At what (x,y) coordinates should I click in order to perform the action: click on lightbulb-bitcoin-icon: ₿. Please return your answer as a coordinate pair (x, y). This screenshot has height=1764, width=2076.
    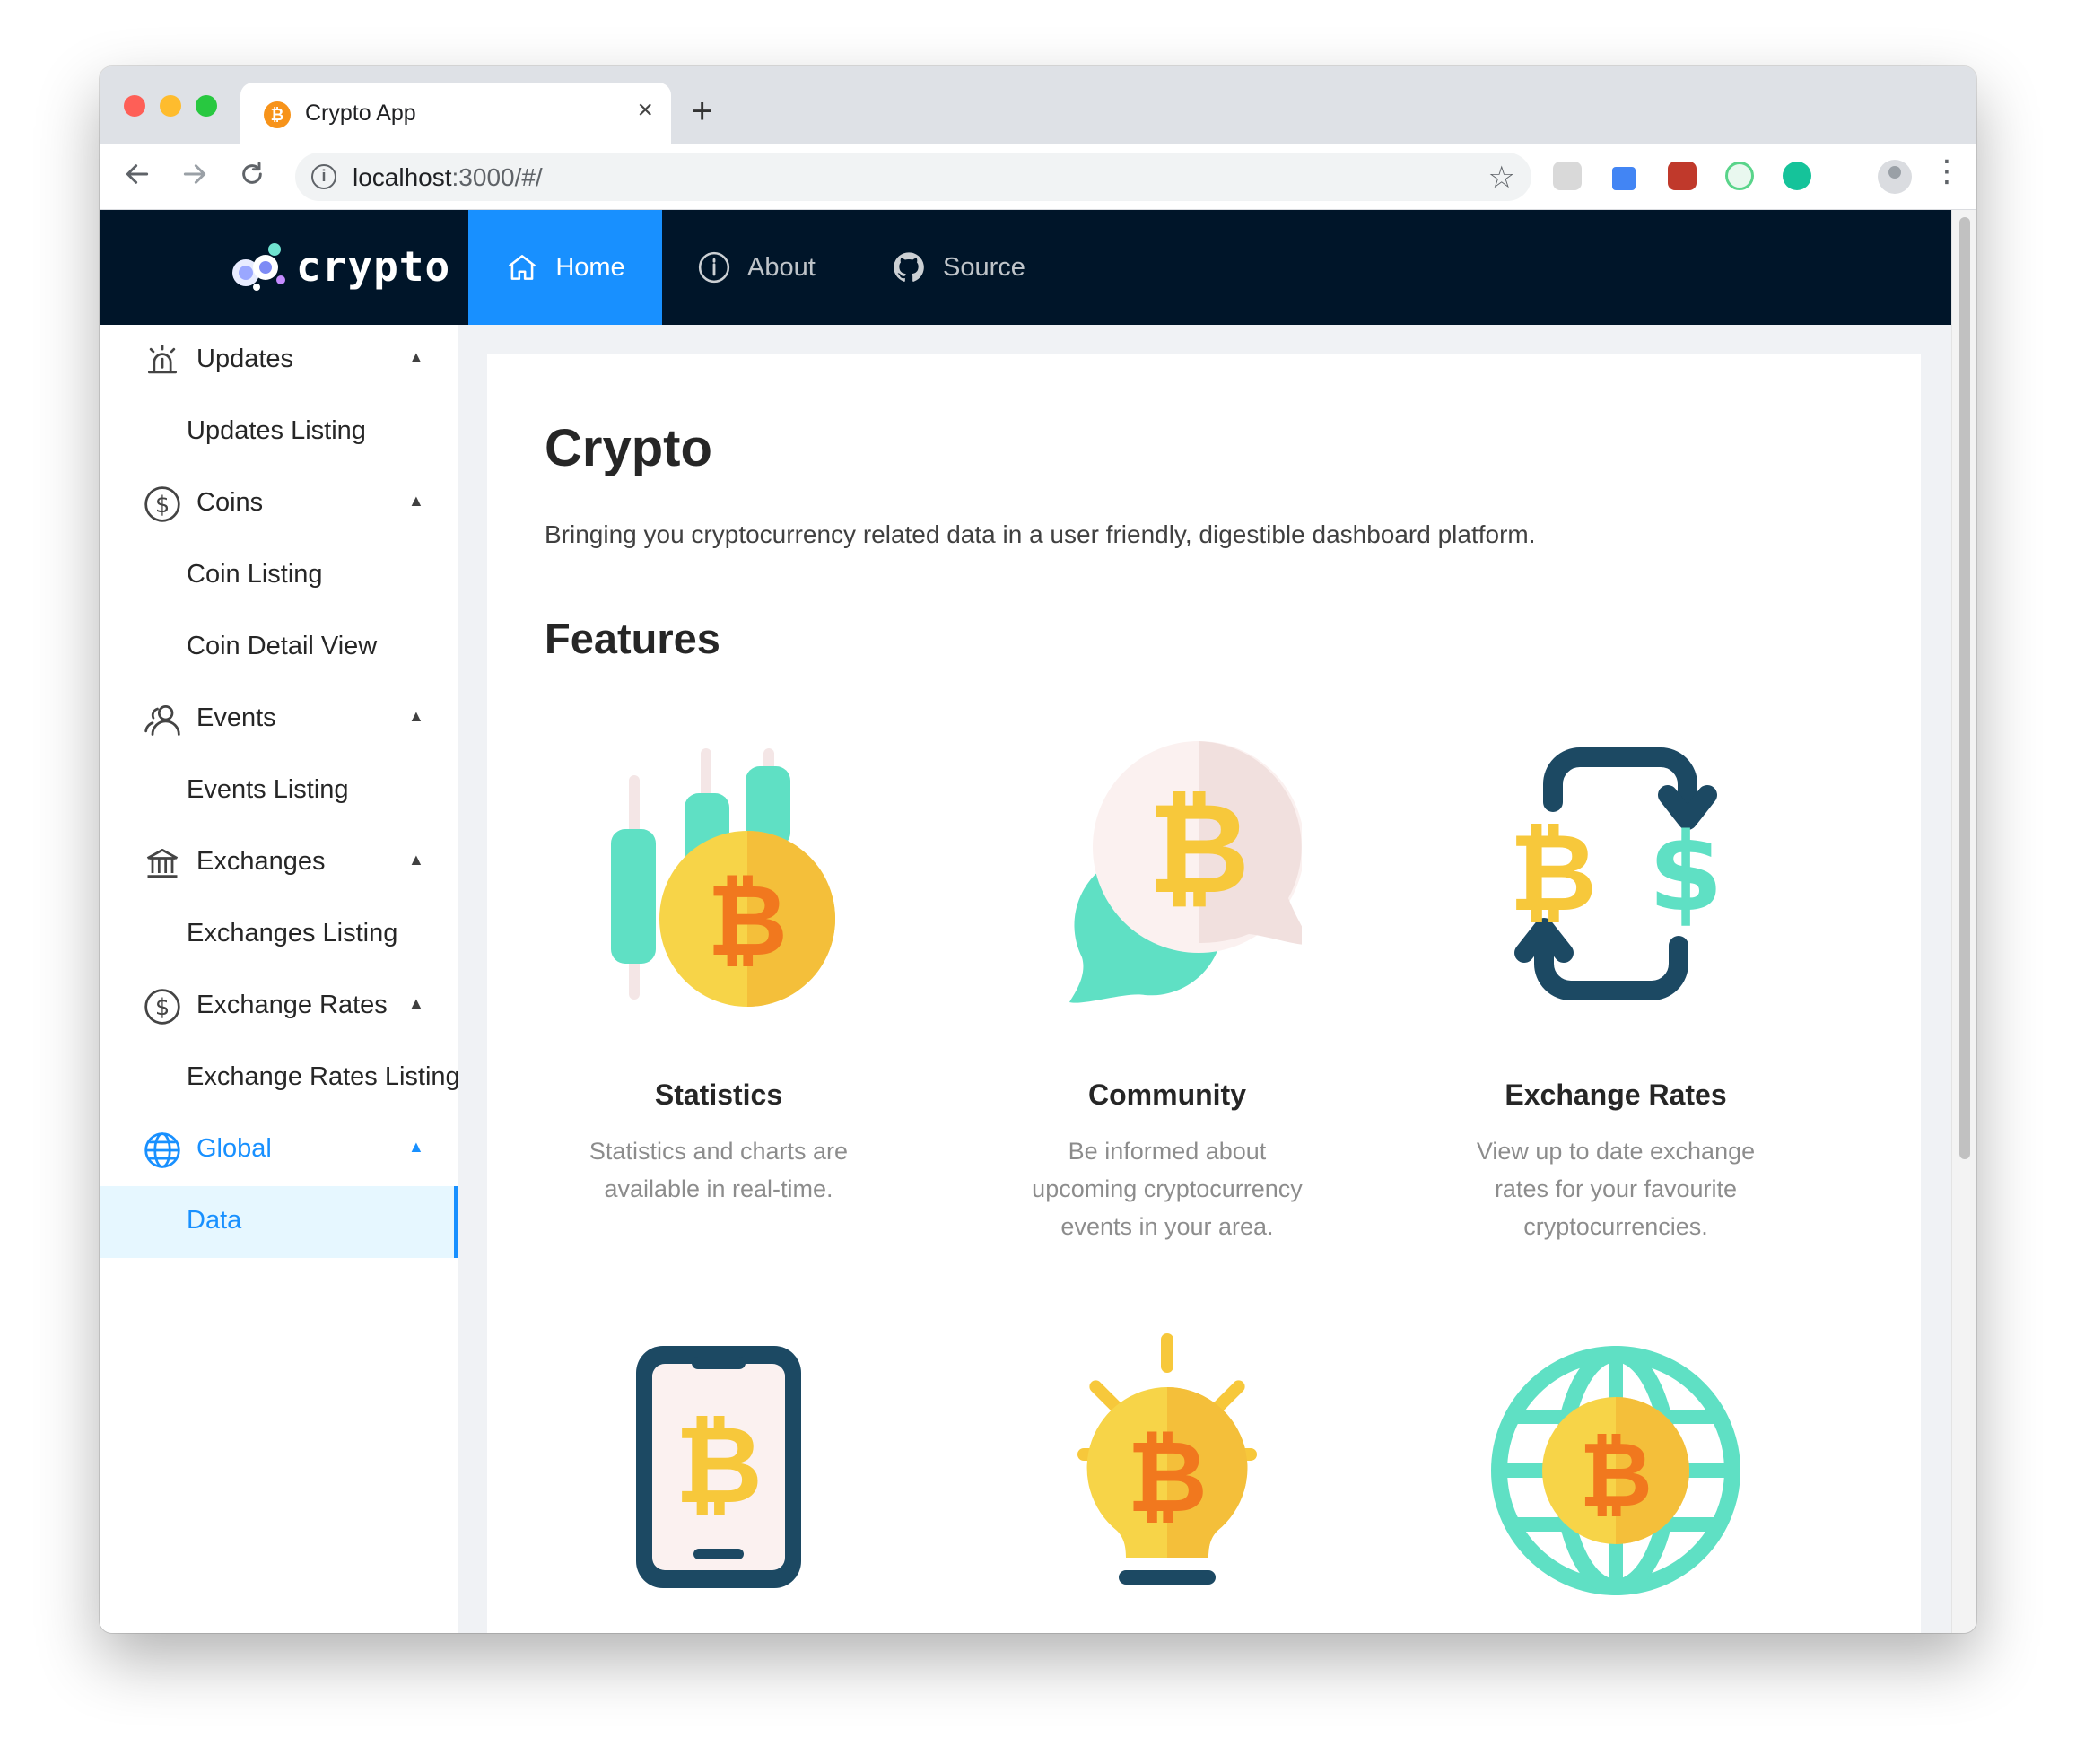
    Looking at the image, I should click on (1167, 1459).